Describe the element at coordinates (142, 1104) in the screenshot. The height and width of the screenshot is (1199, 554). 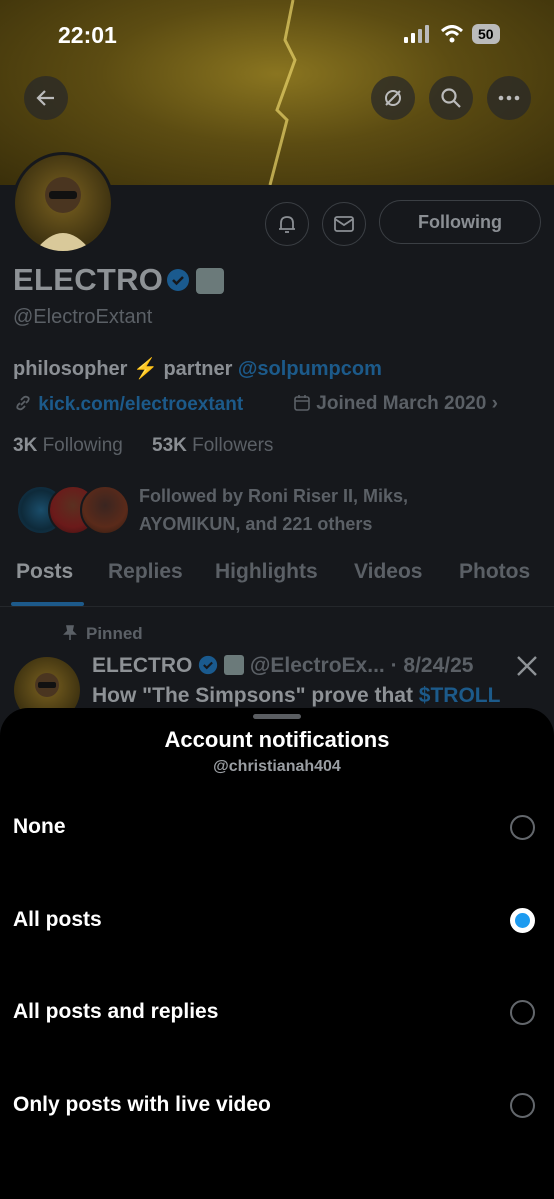
I see `option-label: Only posts with live video` at that location.